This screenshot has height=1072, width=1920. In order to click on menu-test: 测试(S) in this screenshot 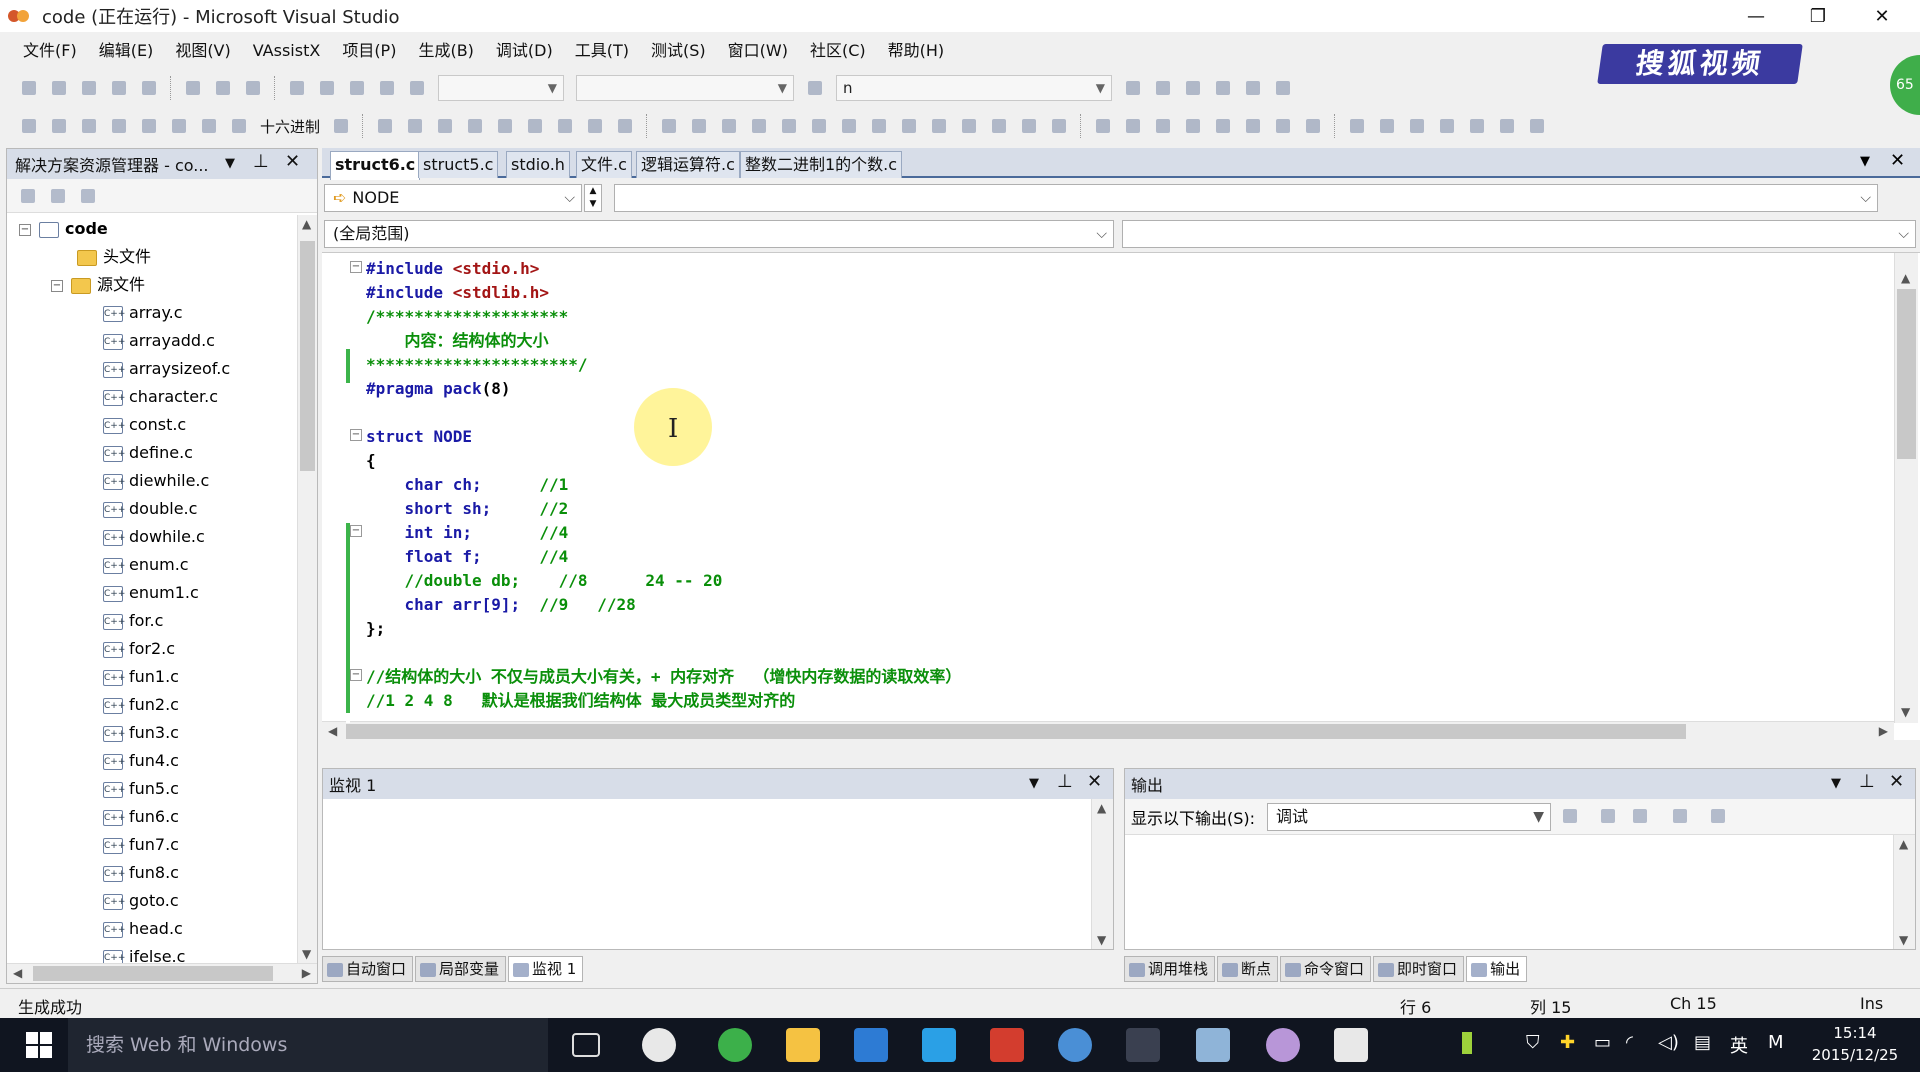, I will do `click(678, 51)`.